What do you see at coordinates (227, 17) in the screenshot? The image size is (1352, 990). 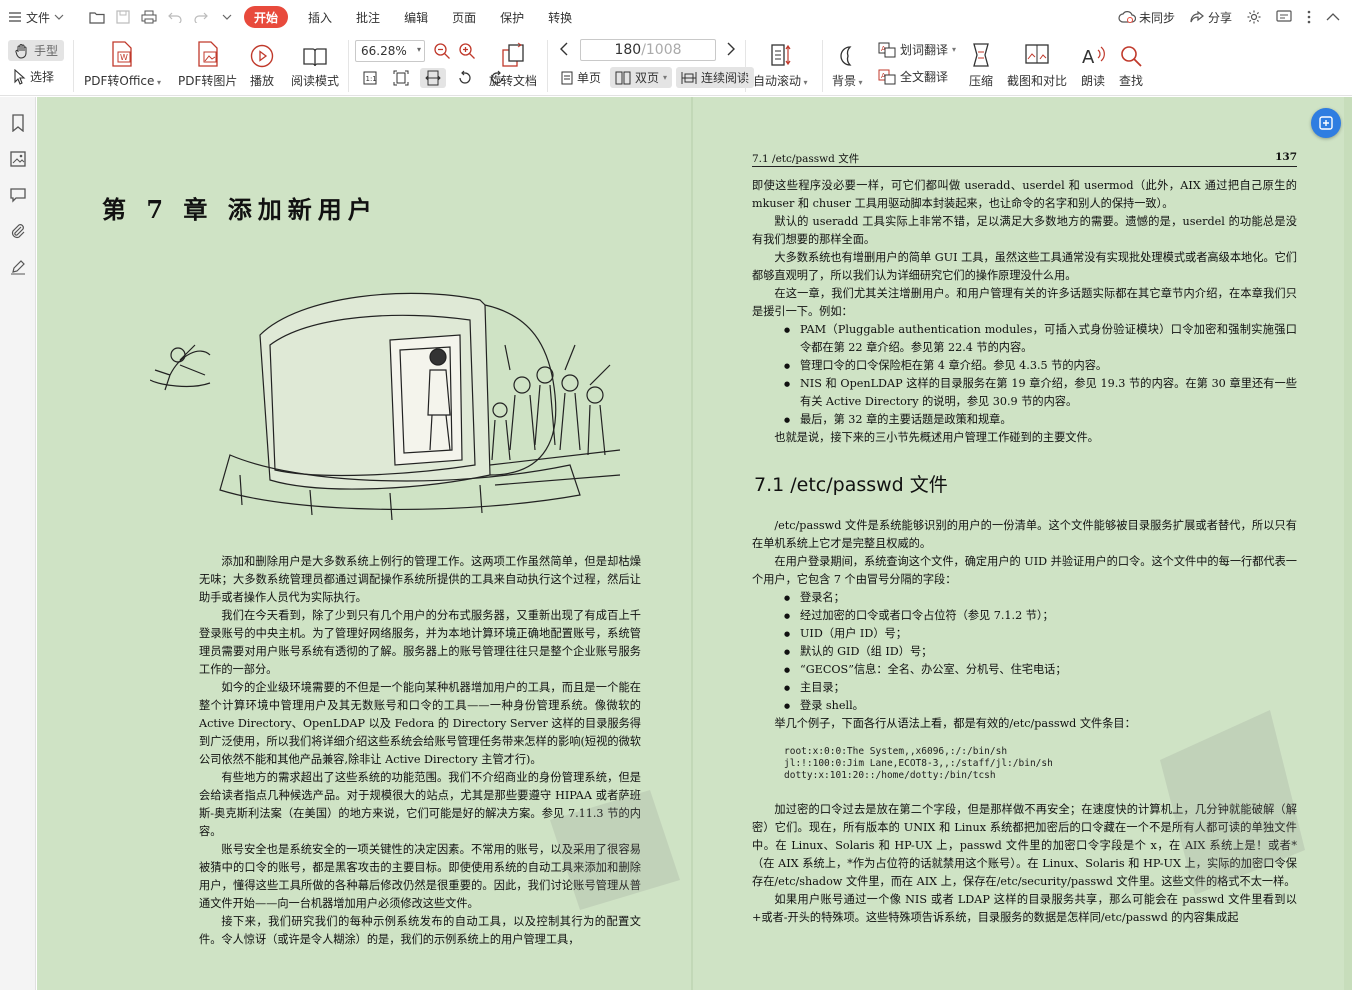 I see `quick-access-dropdown-icon` at bounding box center [227, 17].